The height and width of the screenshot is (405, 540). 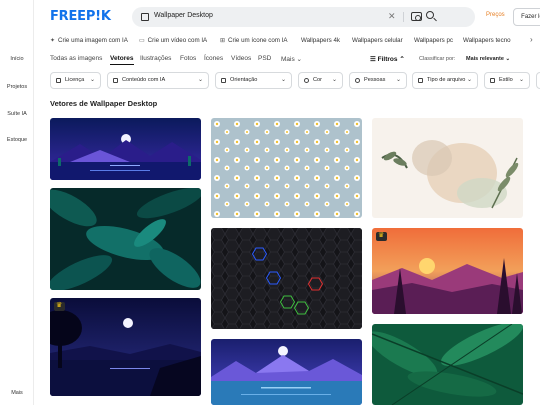 What do you see at coordinates (377, 40) in the screenshot?
I see `suggestion-wallpapers-celular: Wallpapers celular` at bounding box center [377, 40].